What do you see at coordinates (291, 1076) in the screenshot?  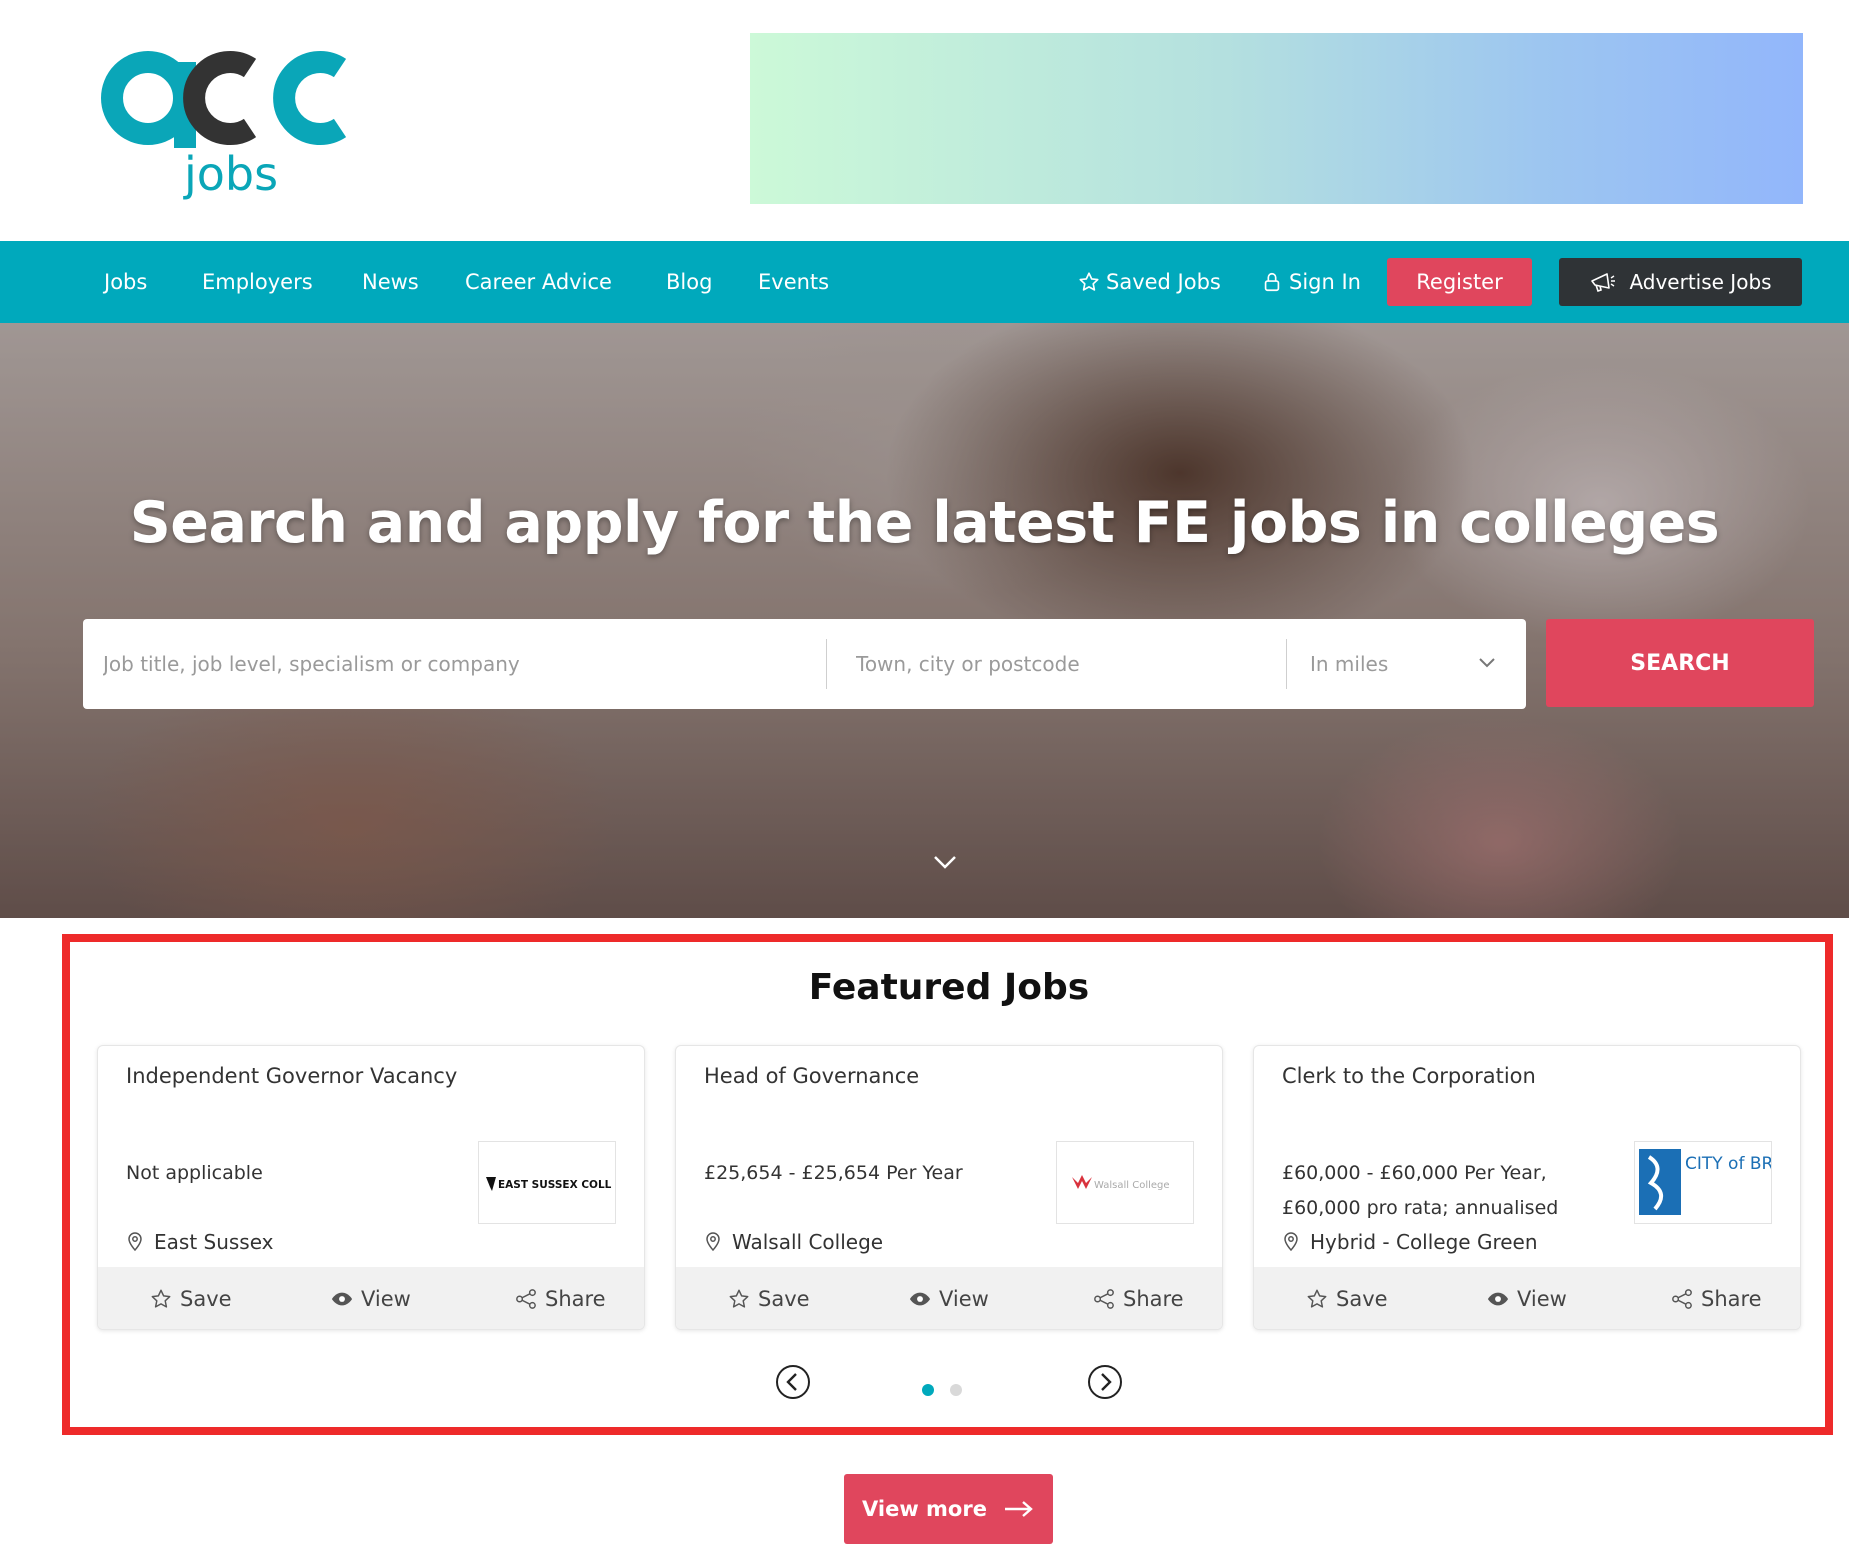 I see `job-title: Independent Governor Vacancy` at bounding box center [291, 1076].